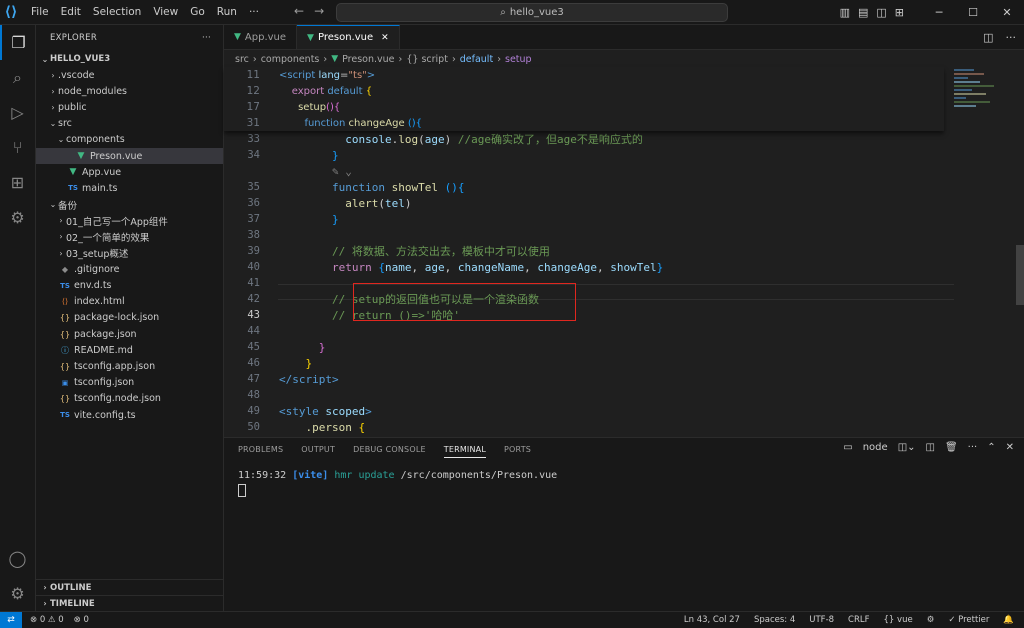 The height and width of the screenshot is (628, 1024). Describe the element at coordinates (81, 620) in the screenshot. I see `ports-count: ⊗ 0` at that location.